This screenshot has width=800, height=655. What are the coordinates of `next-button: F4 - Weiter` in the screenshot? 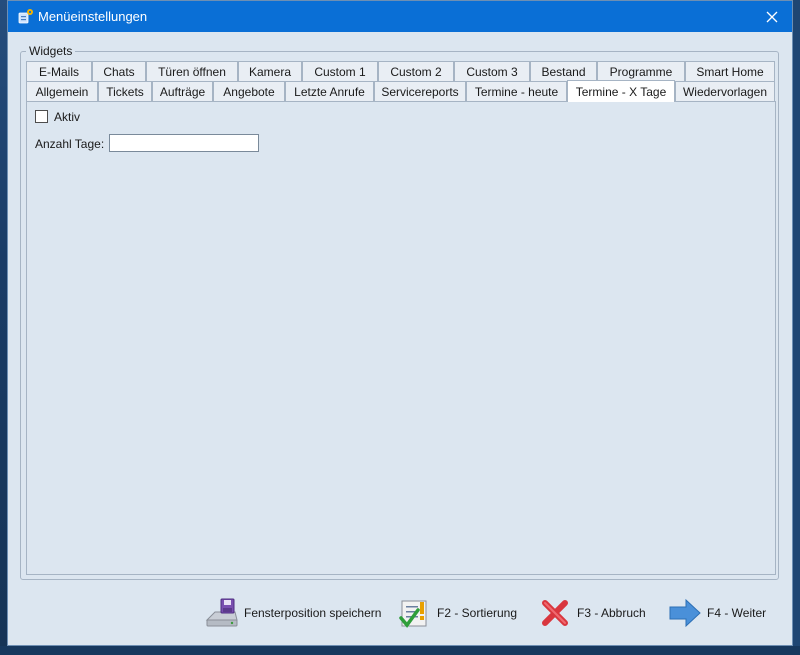 It's located at (717, 613).